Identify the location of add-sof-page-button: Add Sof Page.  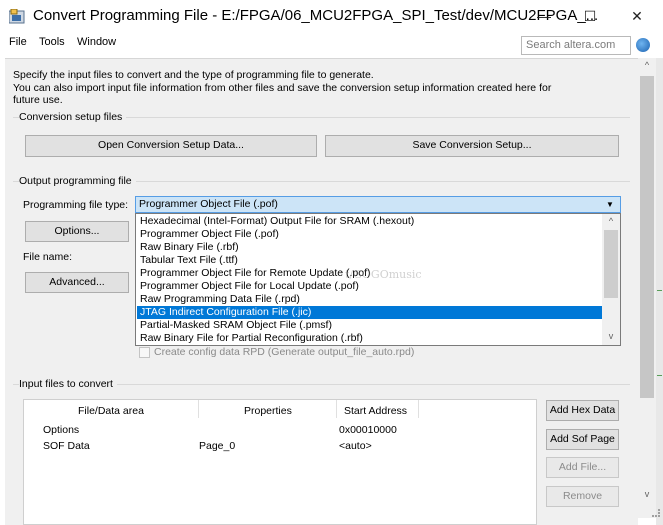
(582, 439).